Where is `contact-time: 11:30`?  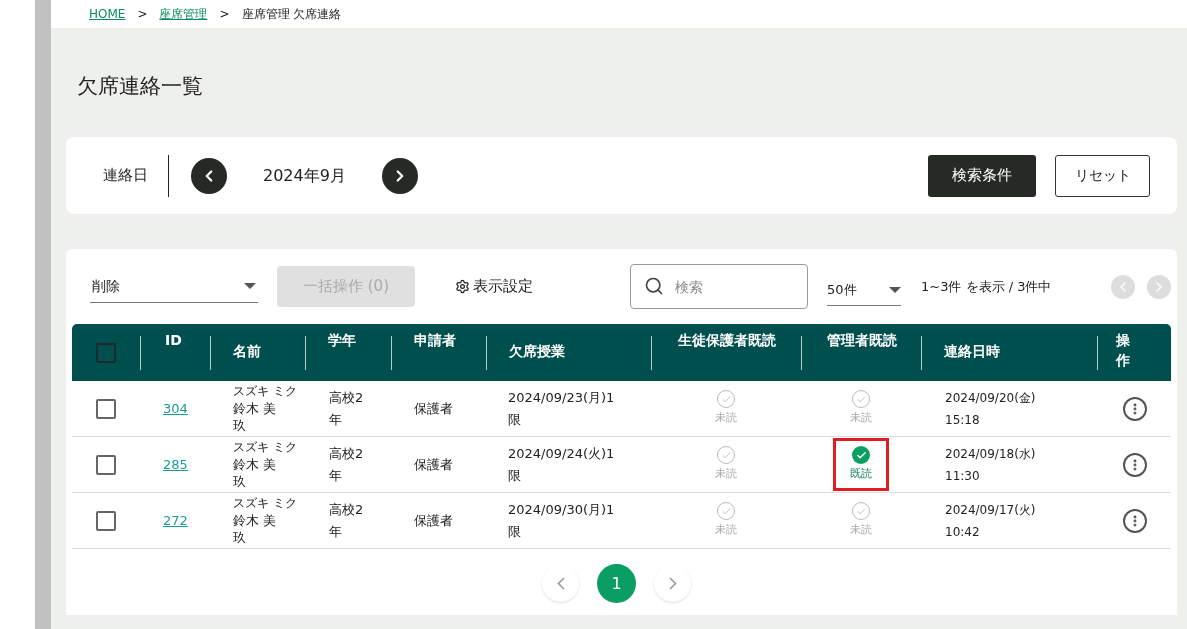 contact-time: 11:30 is located at coordinates (963, 476).